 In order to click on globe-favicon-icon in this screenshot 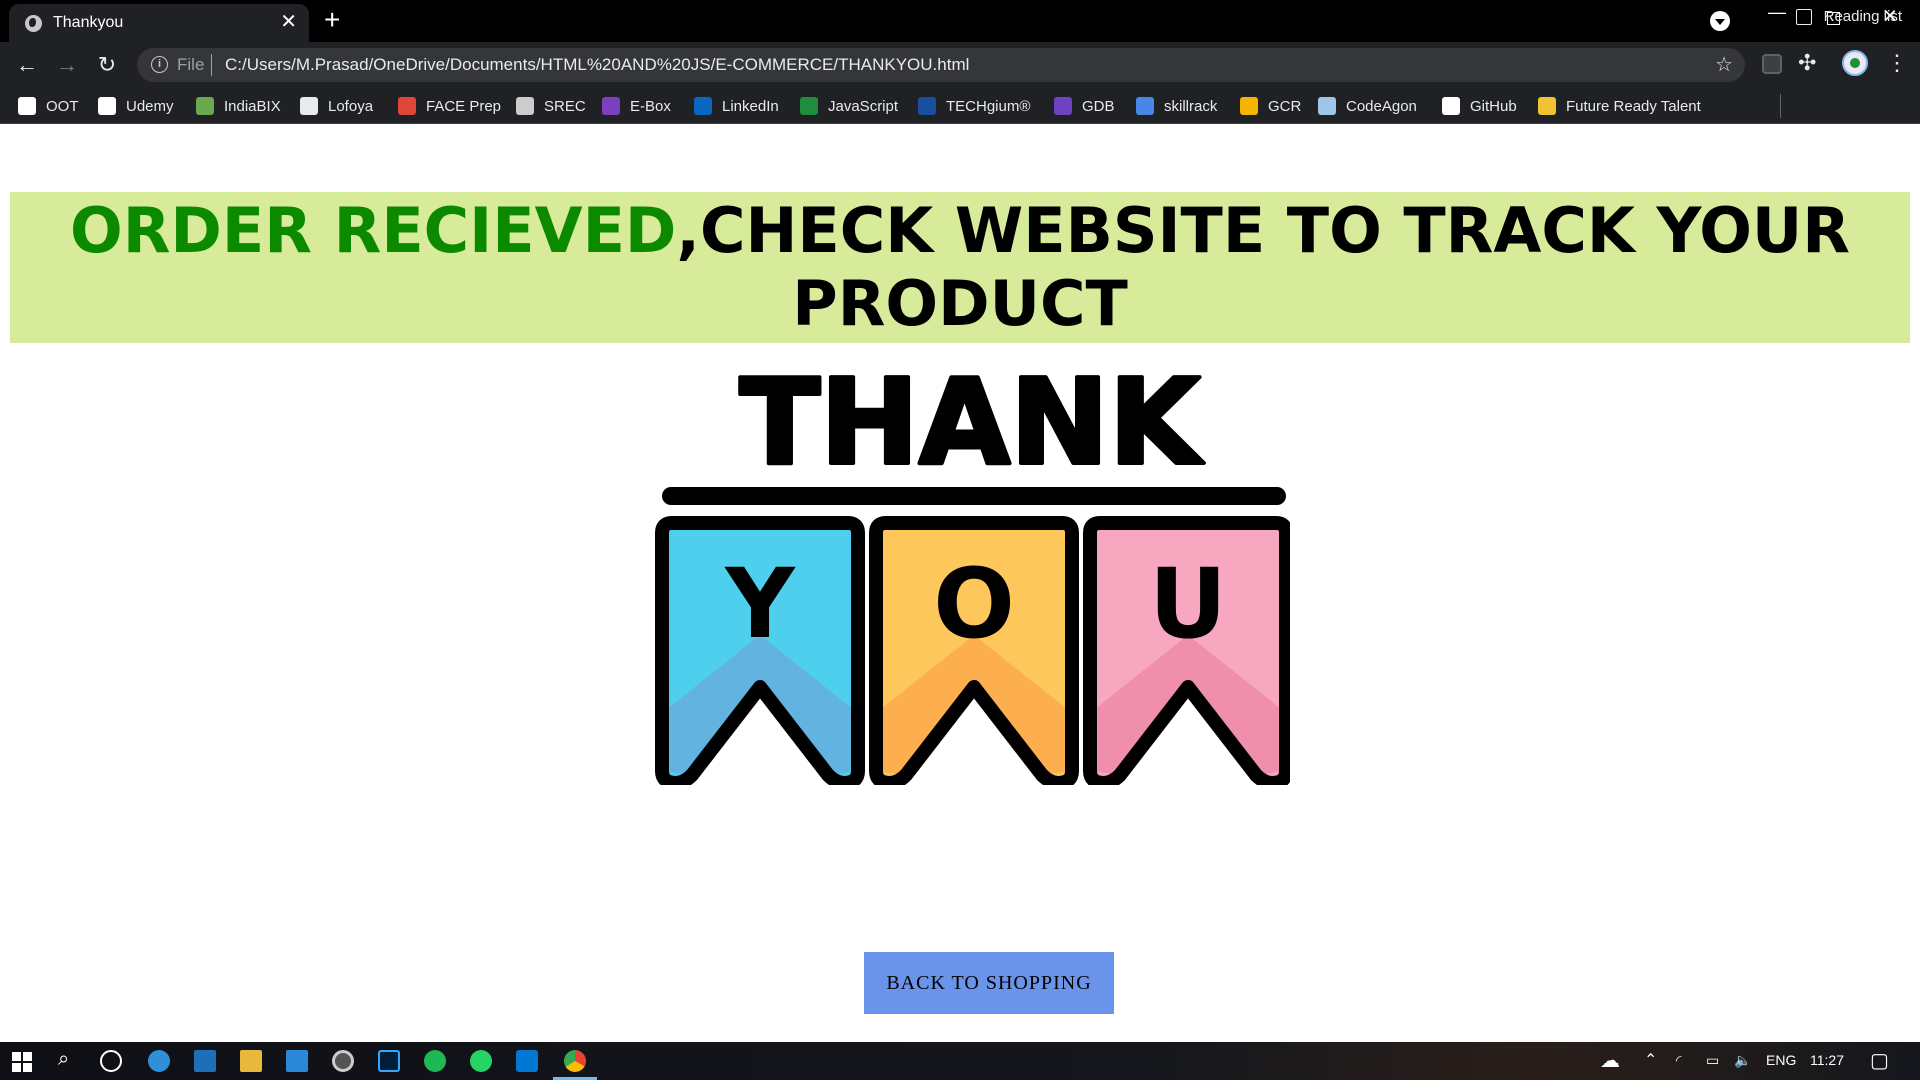, I will do `click(33, 23)`.